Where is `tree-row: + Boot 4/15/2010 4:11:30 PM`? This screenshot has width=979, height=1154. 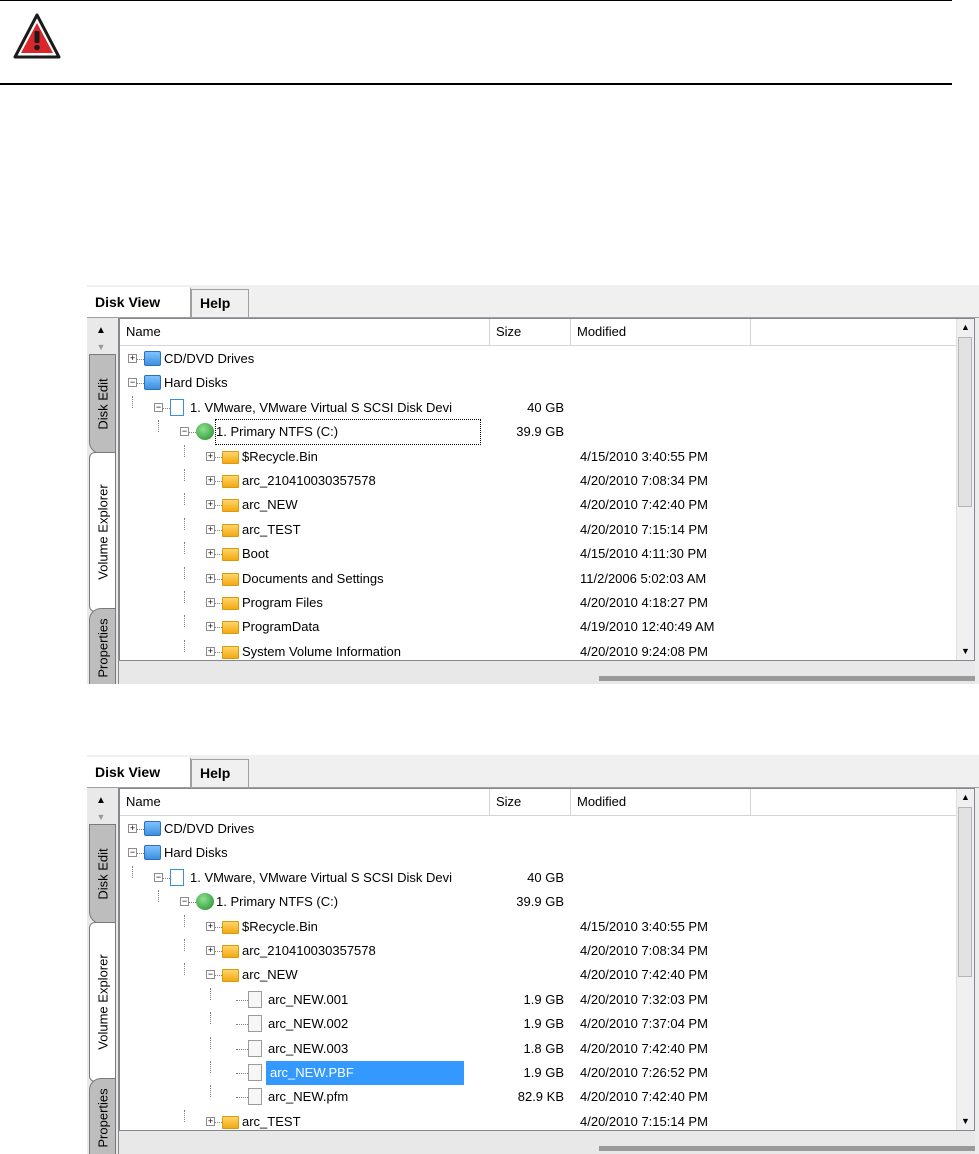
tree-row: + Boot 4/15/2010 4:11:30 PM is located at coordinates (539, 554).